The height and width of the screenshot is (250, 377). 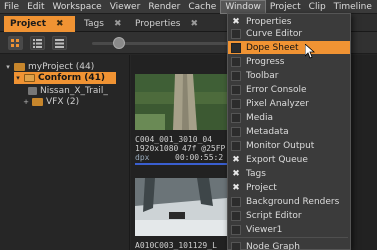 I want to click on menu-item-progress: Progress, so click(x=289, y=61).